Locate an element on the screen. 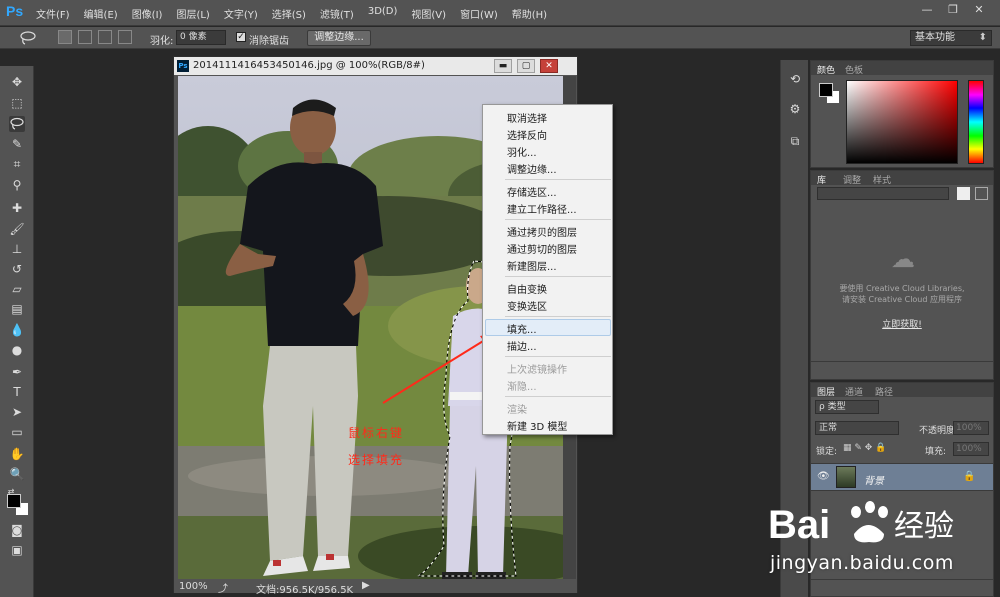 The height and width of the screenshot is (597, 1000). workspace-select: 基本功能 ⬍ is located at coordinates (951, 38).